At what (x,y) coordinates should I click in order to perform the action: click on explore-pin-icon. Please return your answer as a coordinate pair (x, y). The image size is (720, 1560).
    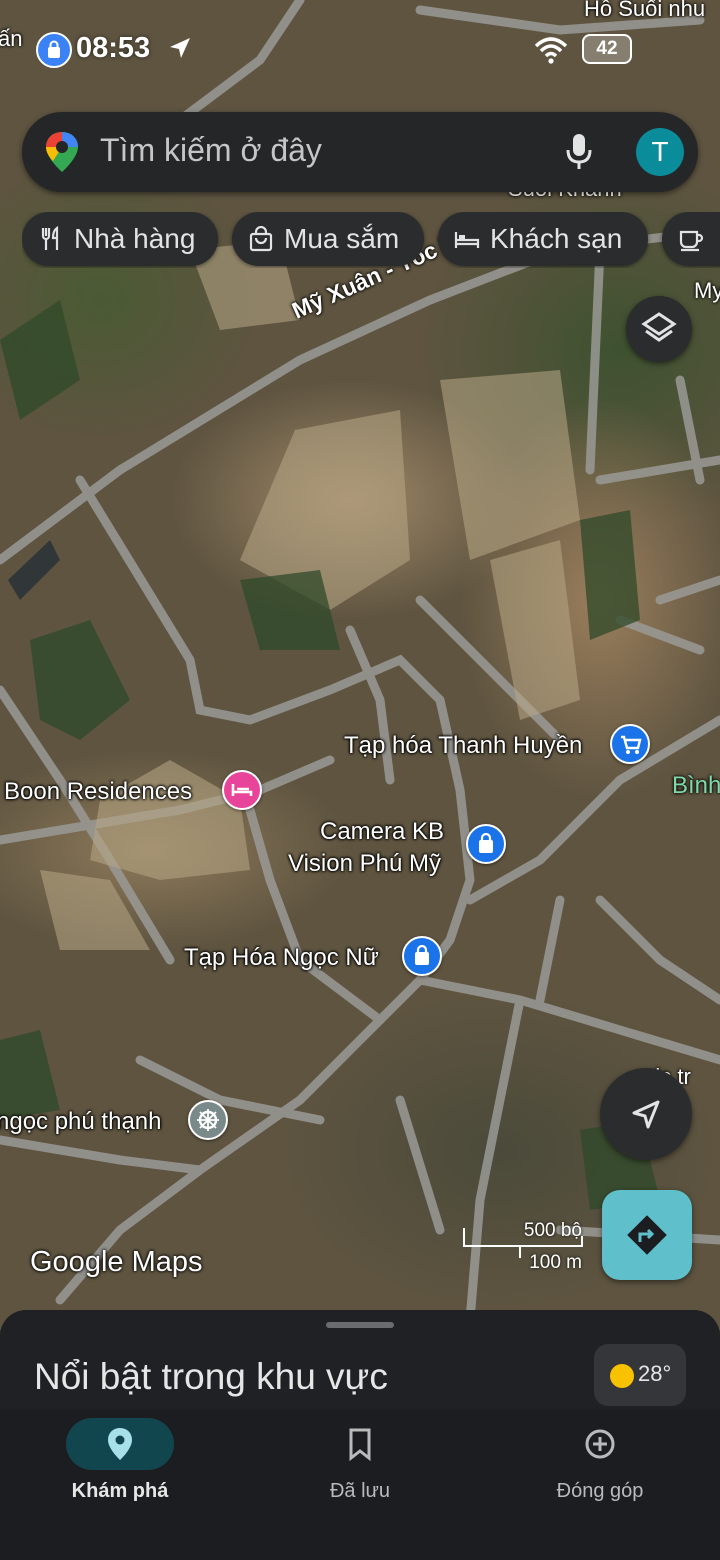
    Looking at the image, I should click on (120, 1444).